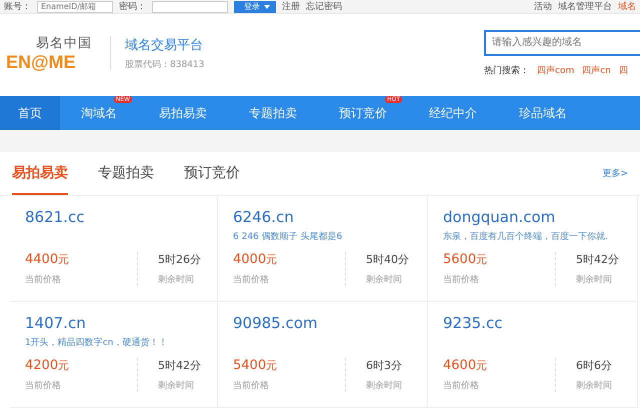 This screenshot has width=640, height=412. I want to click on top-link: 域名管理平台, so click(585, 6).